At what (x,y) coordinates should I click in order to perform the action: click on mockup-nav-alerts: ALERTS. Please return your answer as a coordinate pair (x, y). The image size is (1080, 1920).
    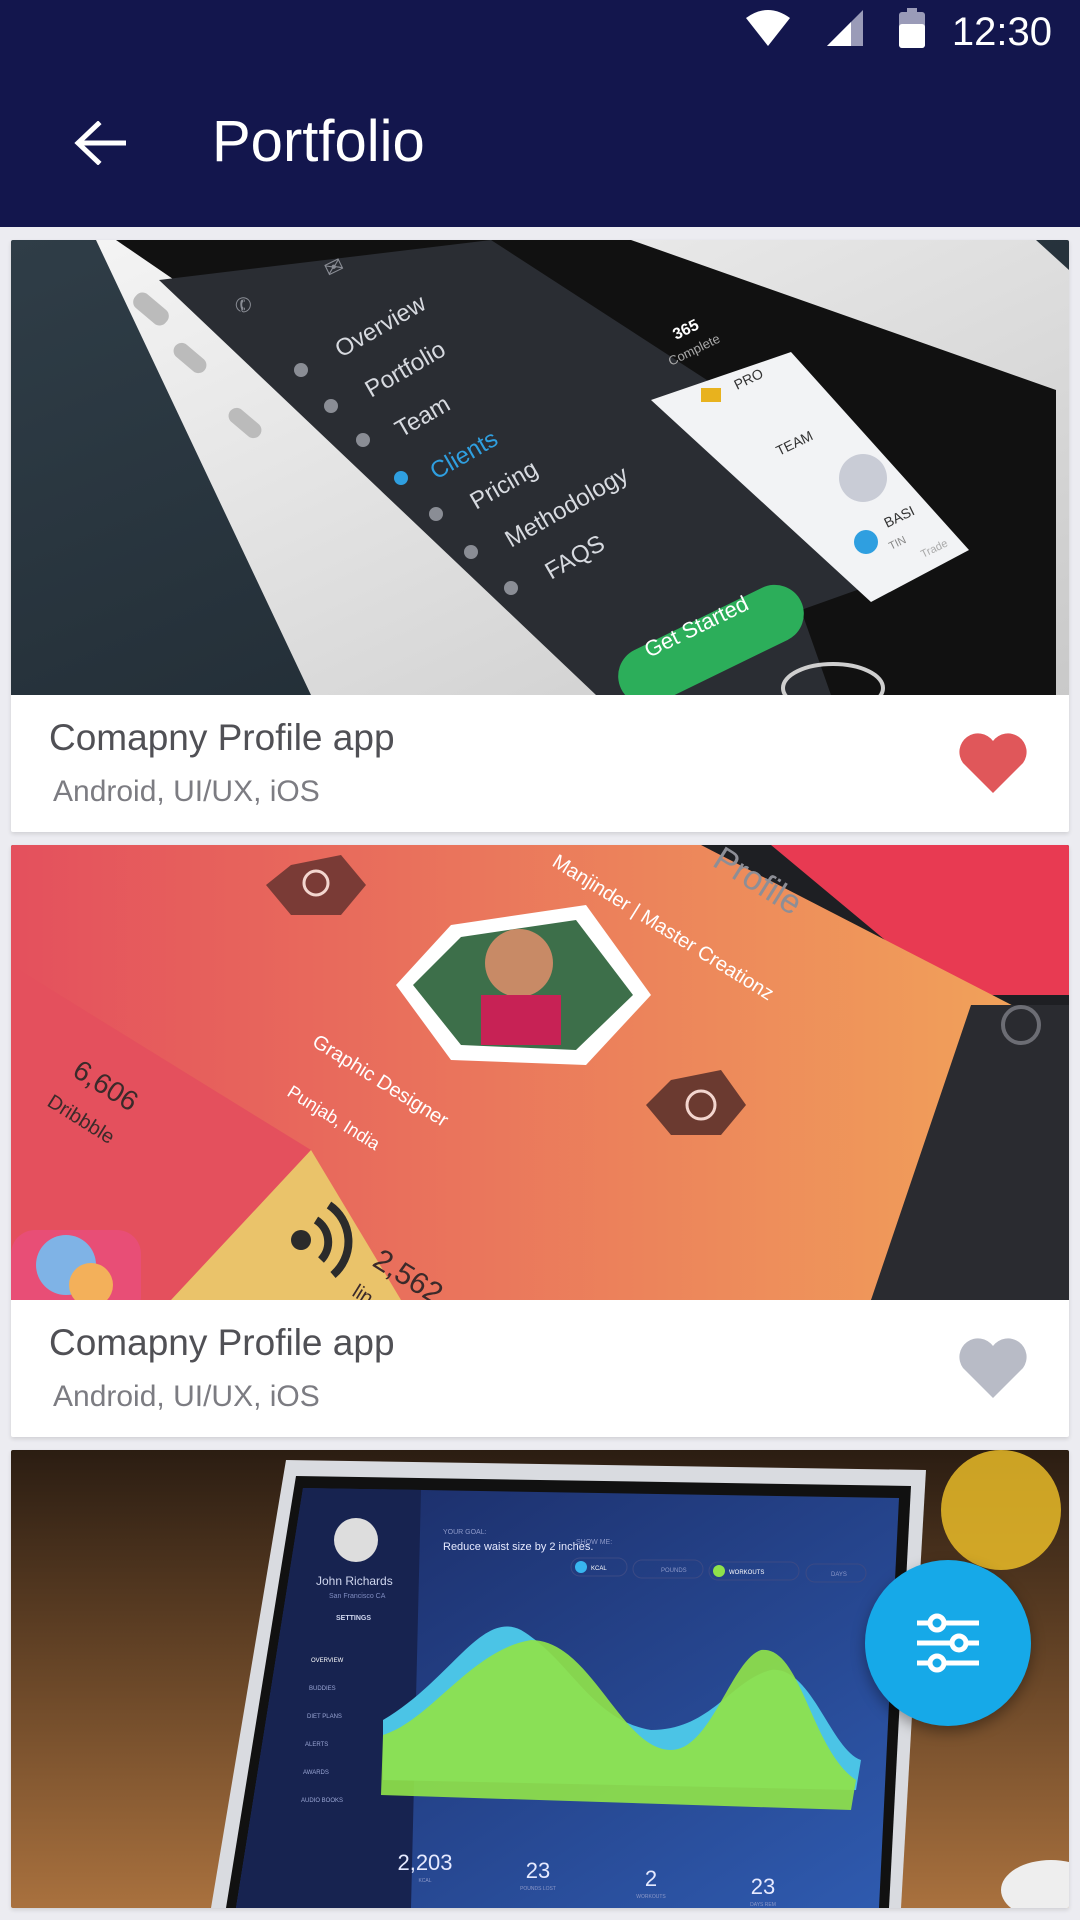
    Looking at the image, I should click on (316, 1745).